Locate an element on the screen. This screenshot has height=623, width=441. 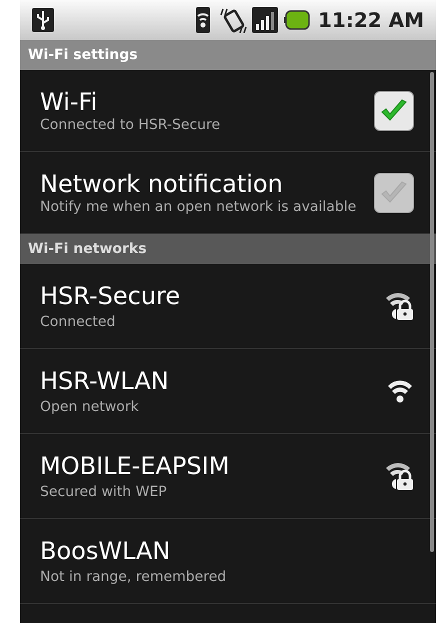
network-status: Open network is located at coordinates (90, 407).